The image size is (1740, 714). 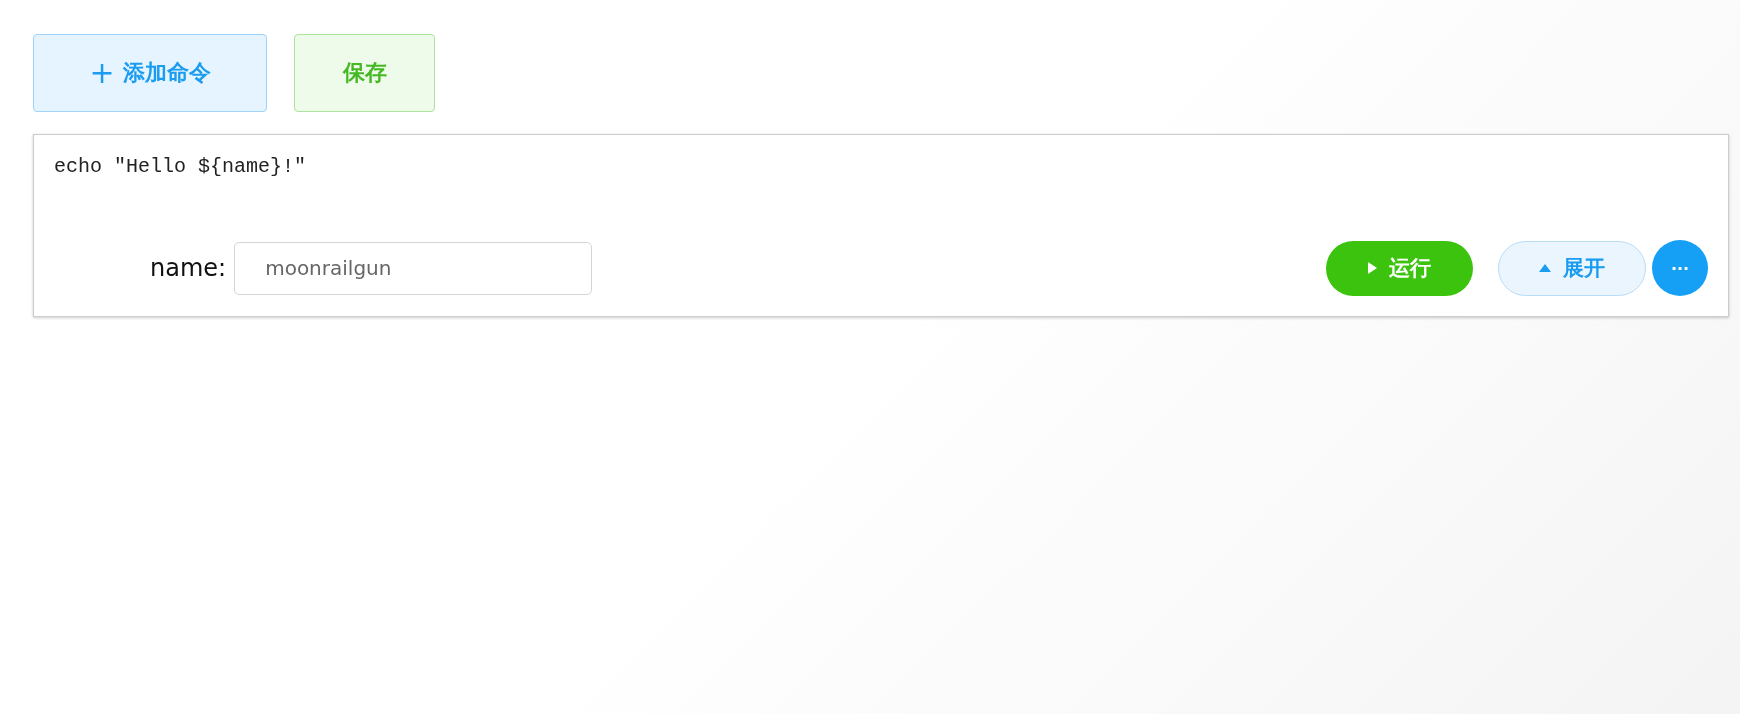 What do you see at coordinates (150, 73) in the screenshot?
I see `add-command-button: + 添加命令` at bounding box center [150, 73].